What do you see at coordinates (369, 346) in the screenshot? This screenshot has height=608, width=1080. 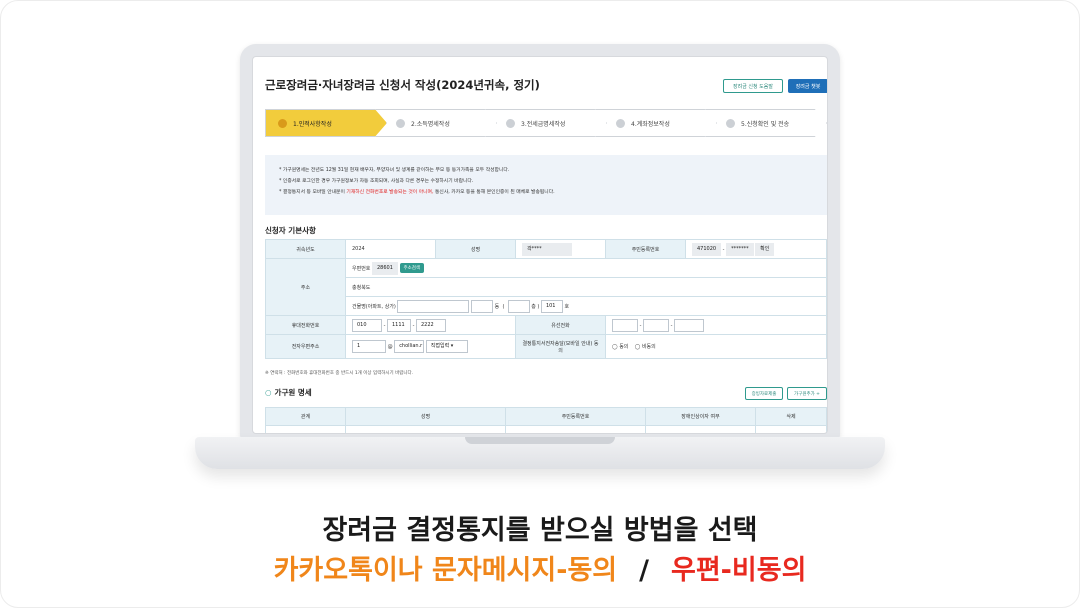 I see `email-id-input: 1` at bounding box center [369, 346].